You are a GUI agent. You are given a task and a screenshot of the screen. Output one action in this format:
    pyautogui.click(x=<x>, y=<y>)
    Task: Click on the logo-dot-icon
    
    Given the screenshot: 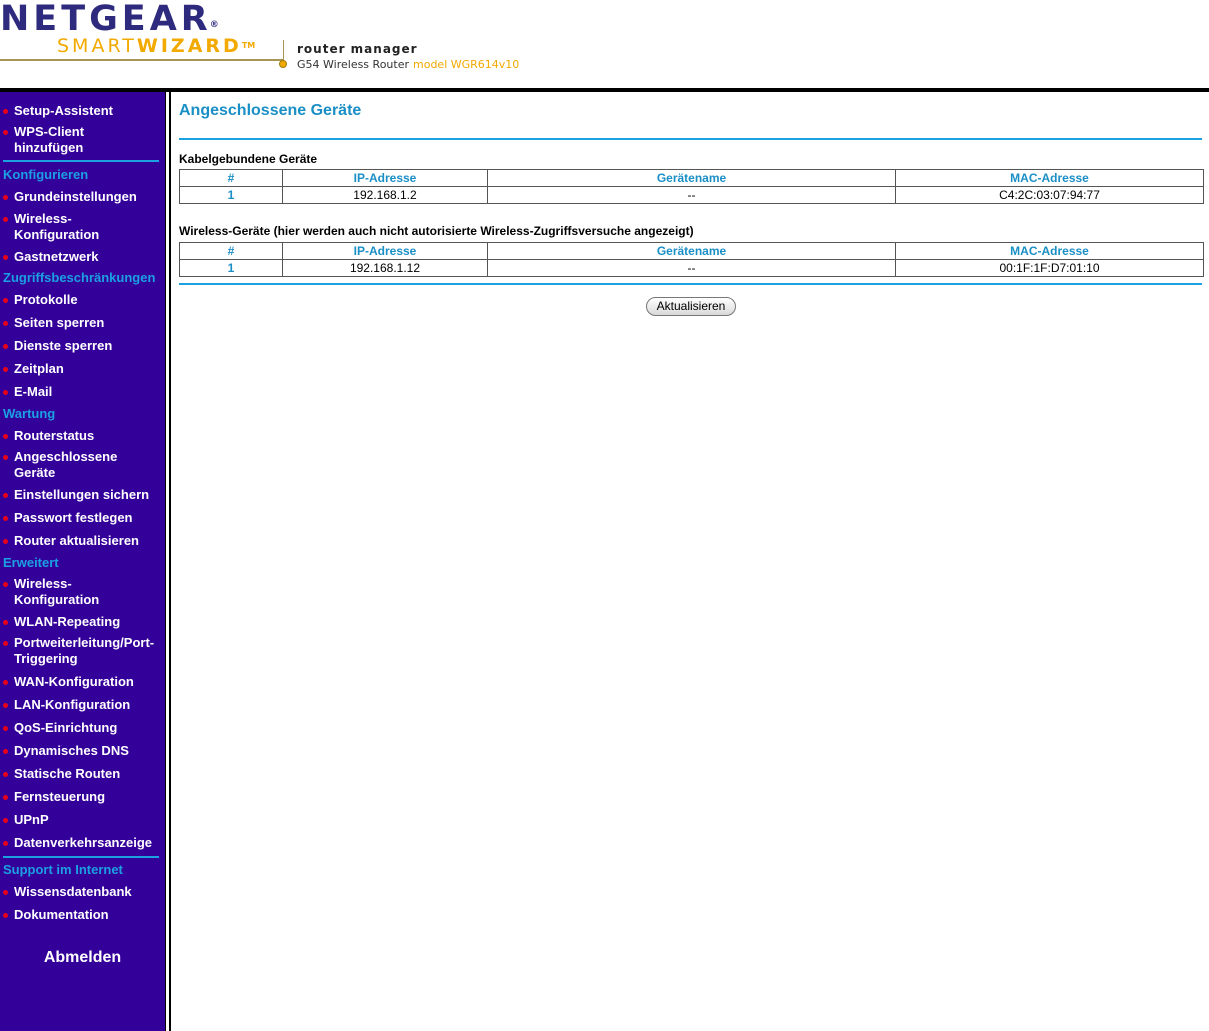 What is the action you would take?
    pyautogui.click(x=283, y=64)
    